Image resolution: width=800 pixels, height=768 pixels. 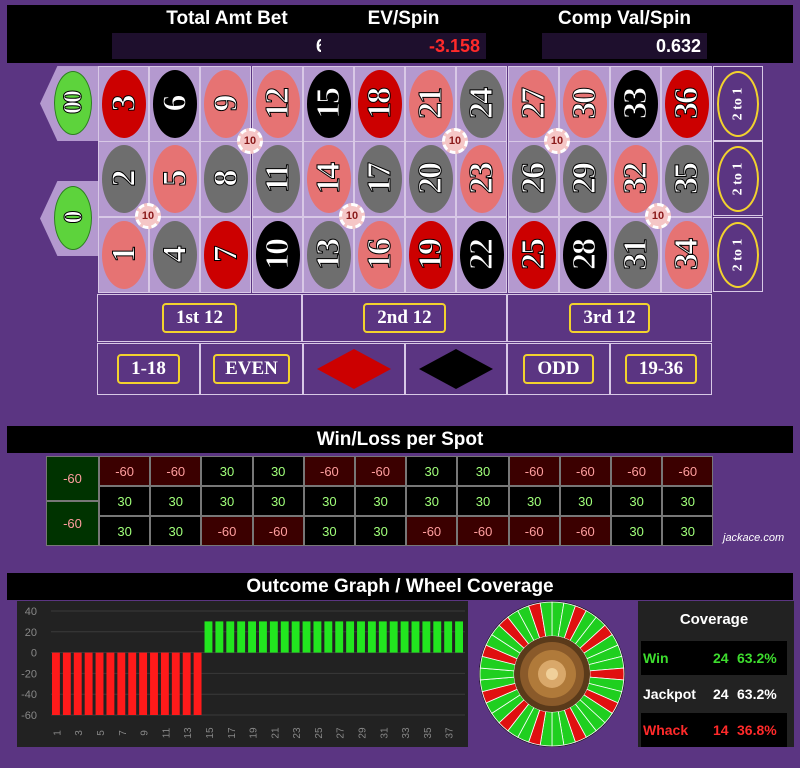 I want to click on number-label: 29, so click(x=584, y=179).